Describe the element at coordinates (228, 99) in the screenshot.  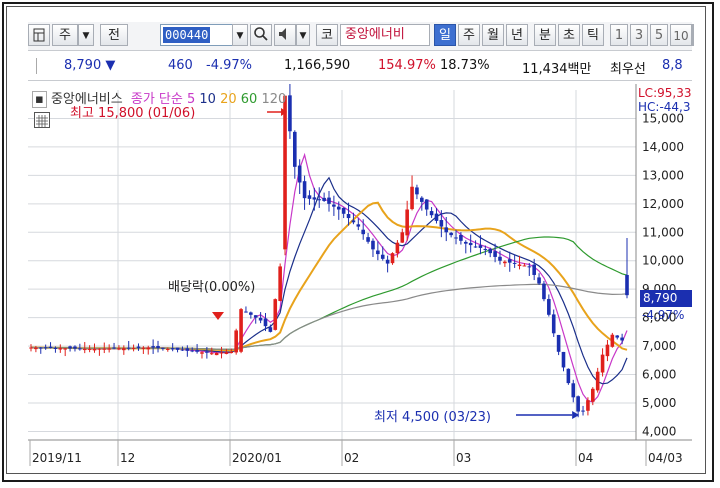
I see `ma-20-label: 20` at that location.